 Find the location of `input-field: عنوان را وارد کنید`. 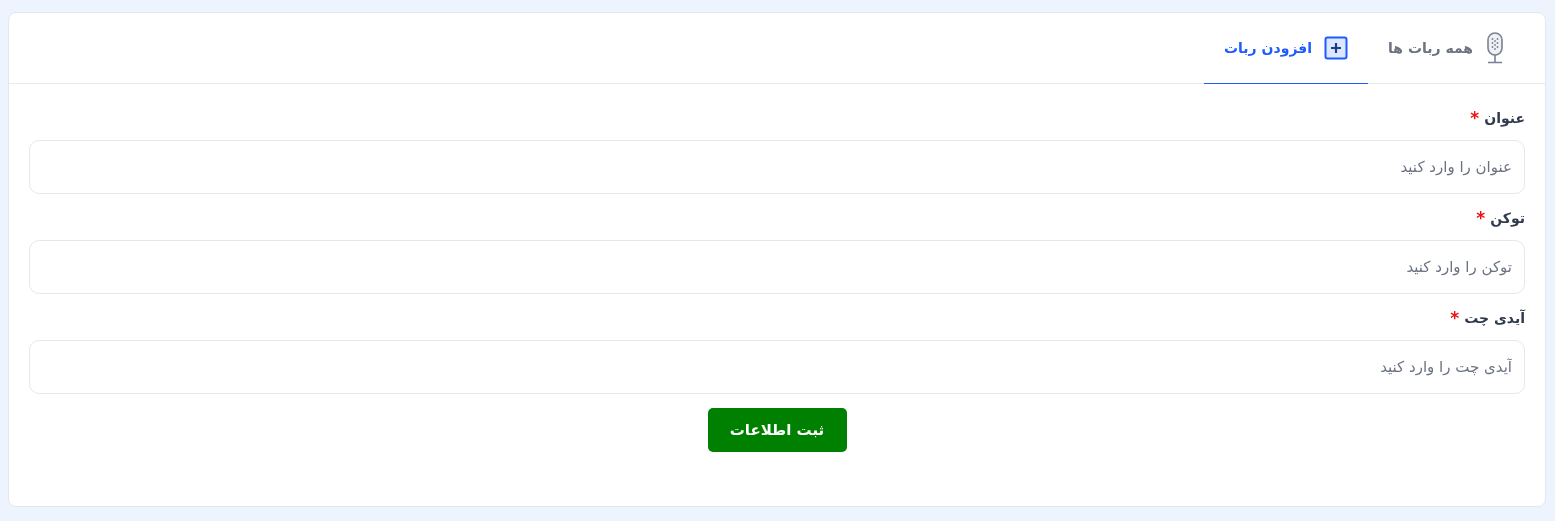

input-field: عنوان را وارد کنید is located at coordinates (777, 167).